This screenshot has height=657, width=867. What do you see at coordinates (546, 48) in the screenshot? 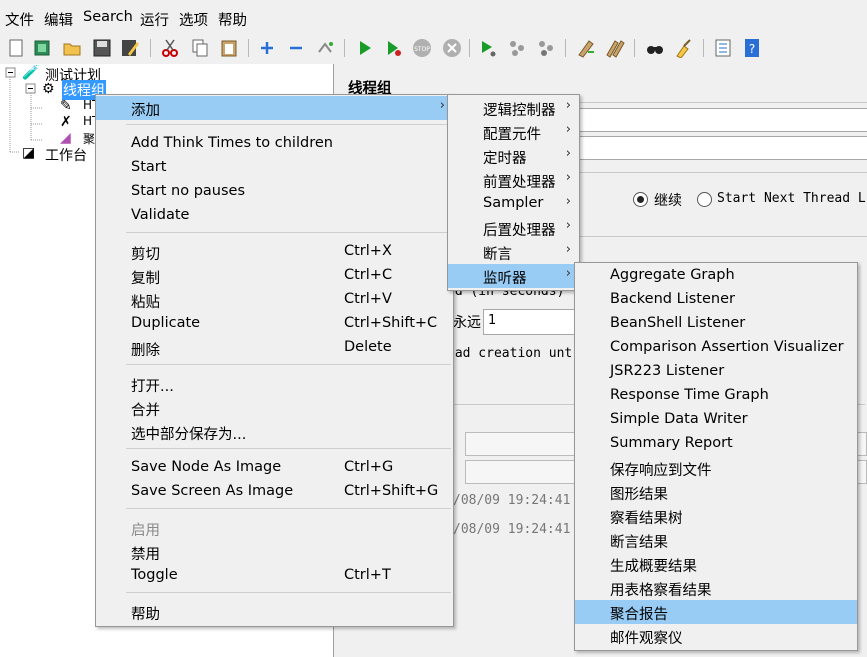
I see `remote-shutdown-icon` at bounding box center [546, 48].